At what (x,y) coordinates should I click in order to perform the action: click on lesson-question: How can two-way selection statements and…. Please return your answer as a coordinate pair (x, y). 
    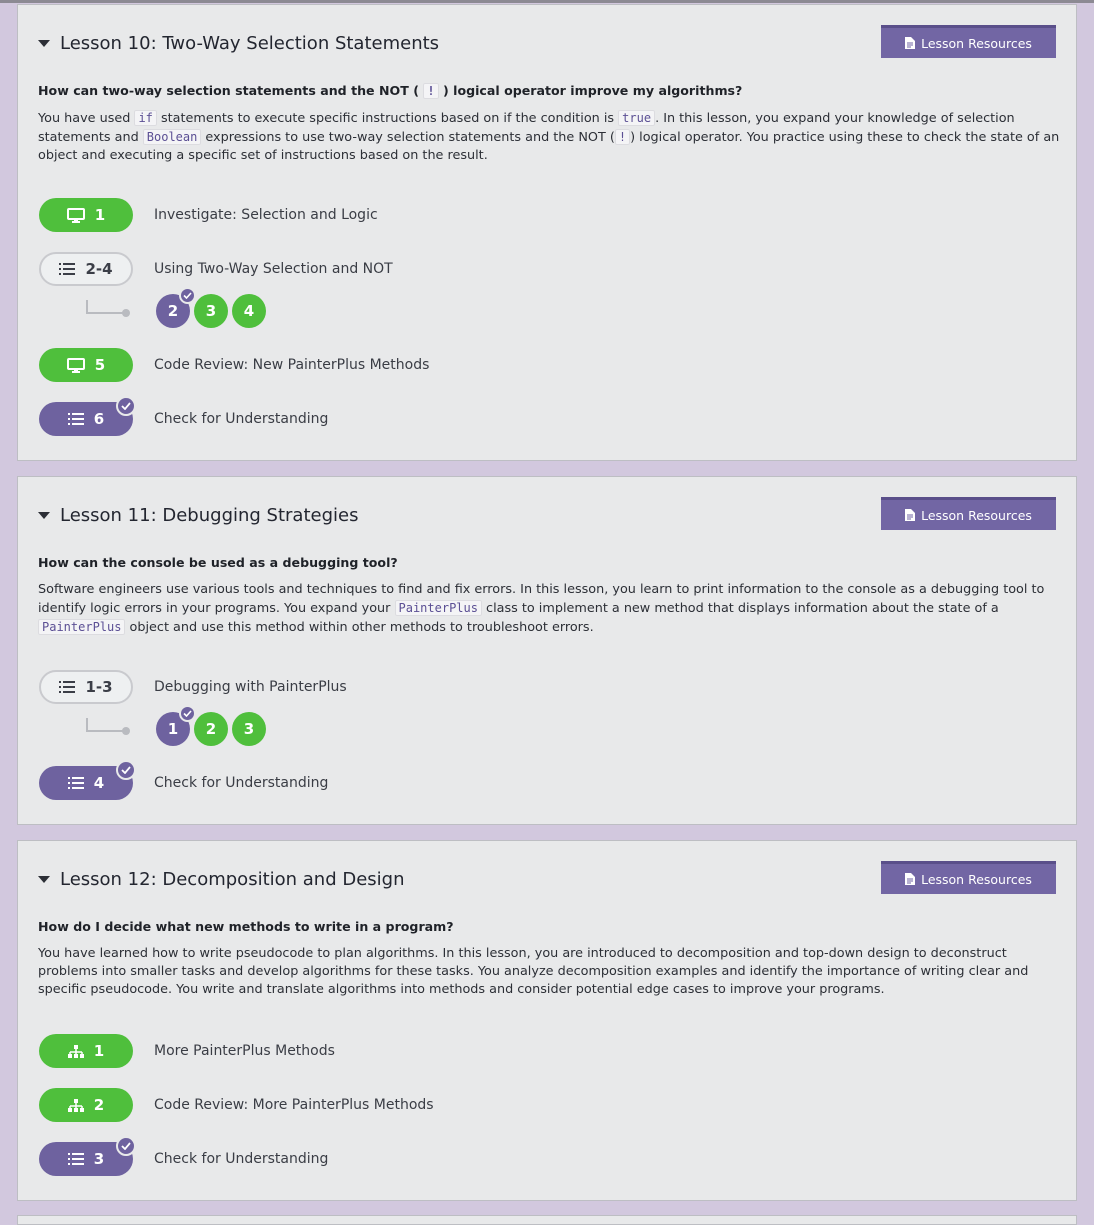
    Looking at the image, I should click on (390, 91).